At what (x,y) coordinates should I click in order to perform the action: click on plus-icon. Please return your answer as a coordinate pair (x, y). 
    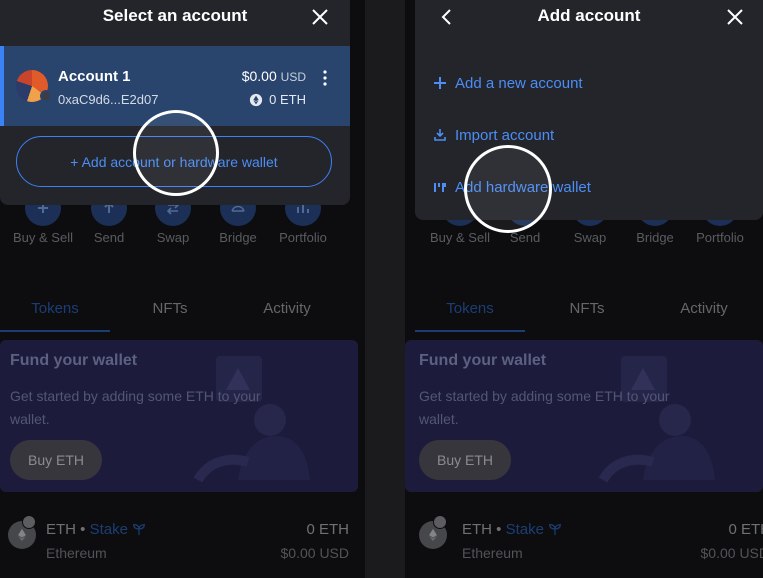
    Looking at the image, I should click on (440, 83).